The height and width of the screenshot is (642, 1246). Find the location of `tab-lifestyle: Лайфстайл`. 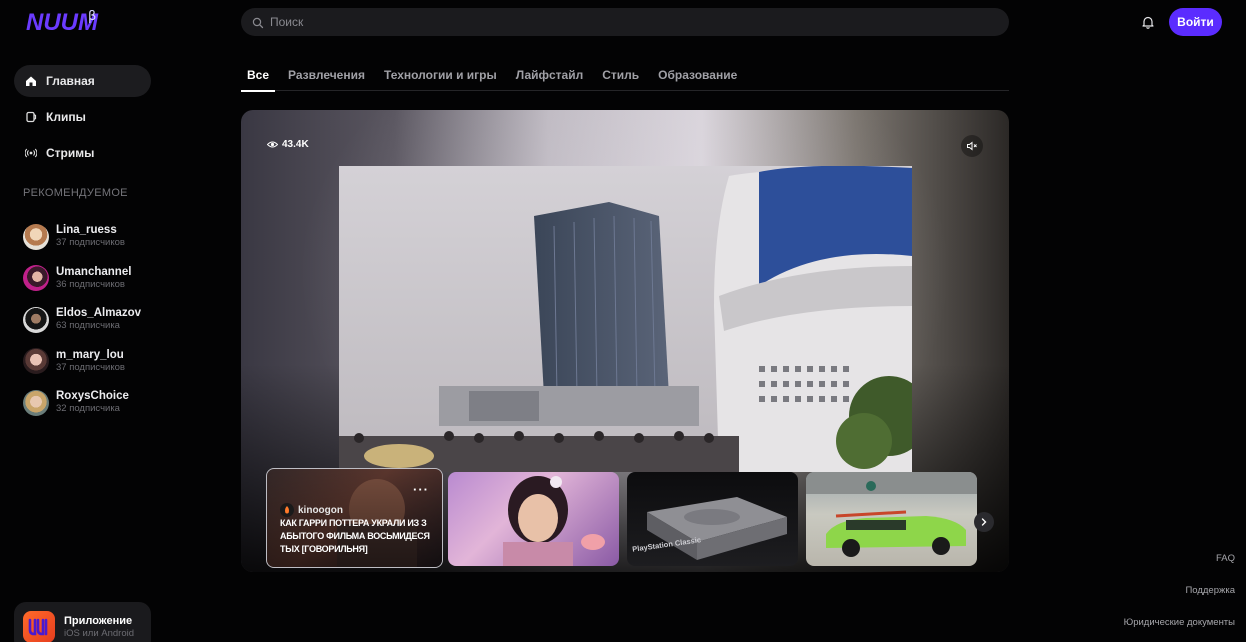

tab-lifestyle: Лайфстайл is located at coordinates (550, 75).